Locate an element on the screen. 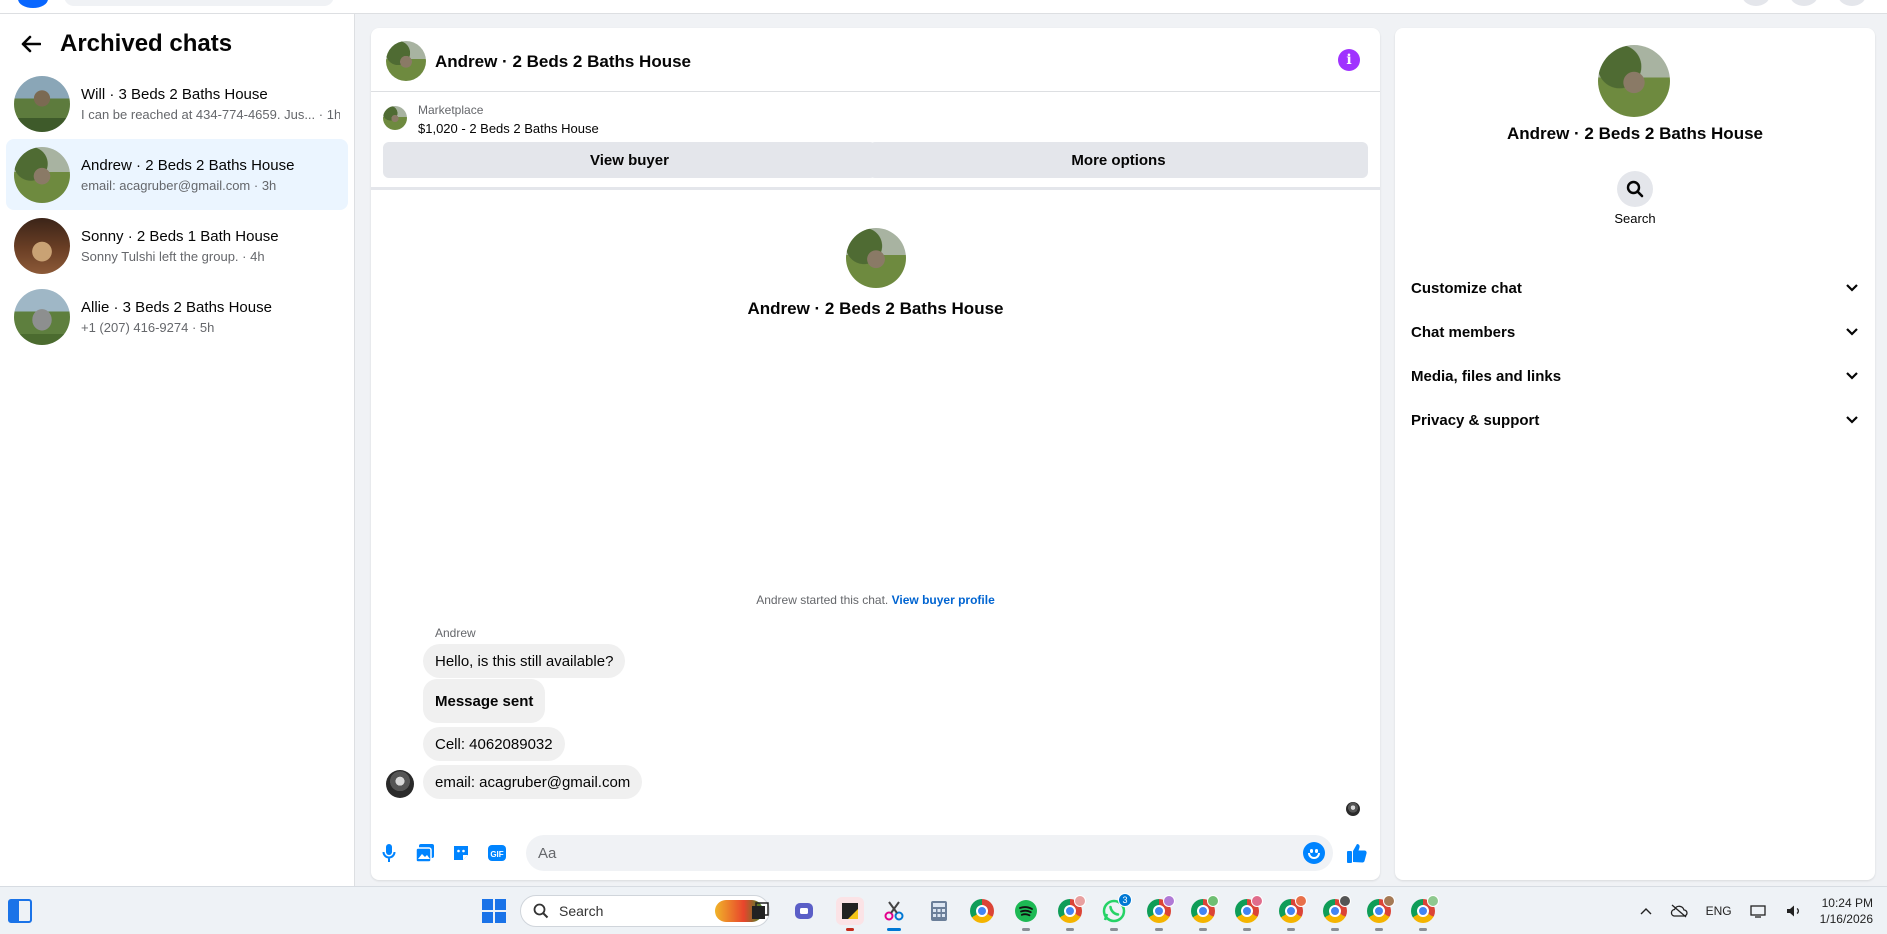  info-name: Andrew · 2 Beds 2 Baths House is located at coordinates (1634, 133).